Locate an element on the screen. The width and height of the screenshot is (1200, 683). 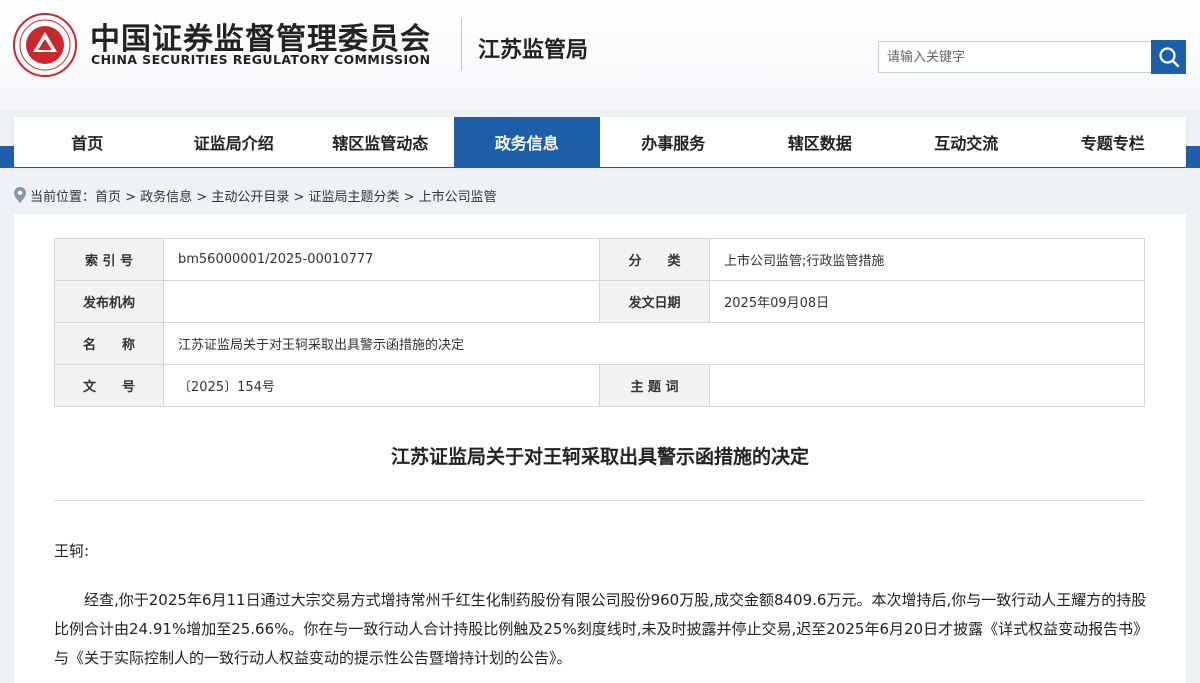
logo-divider is located at coordinates (461, 44).